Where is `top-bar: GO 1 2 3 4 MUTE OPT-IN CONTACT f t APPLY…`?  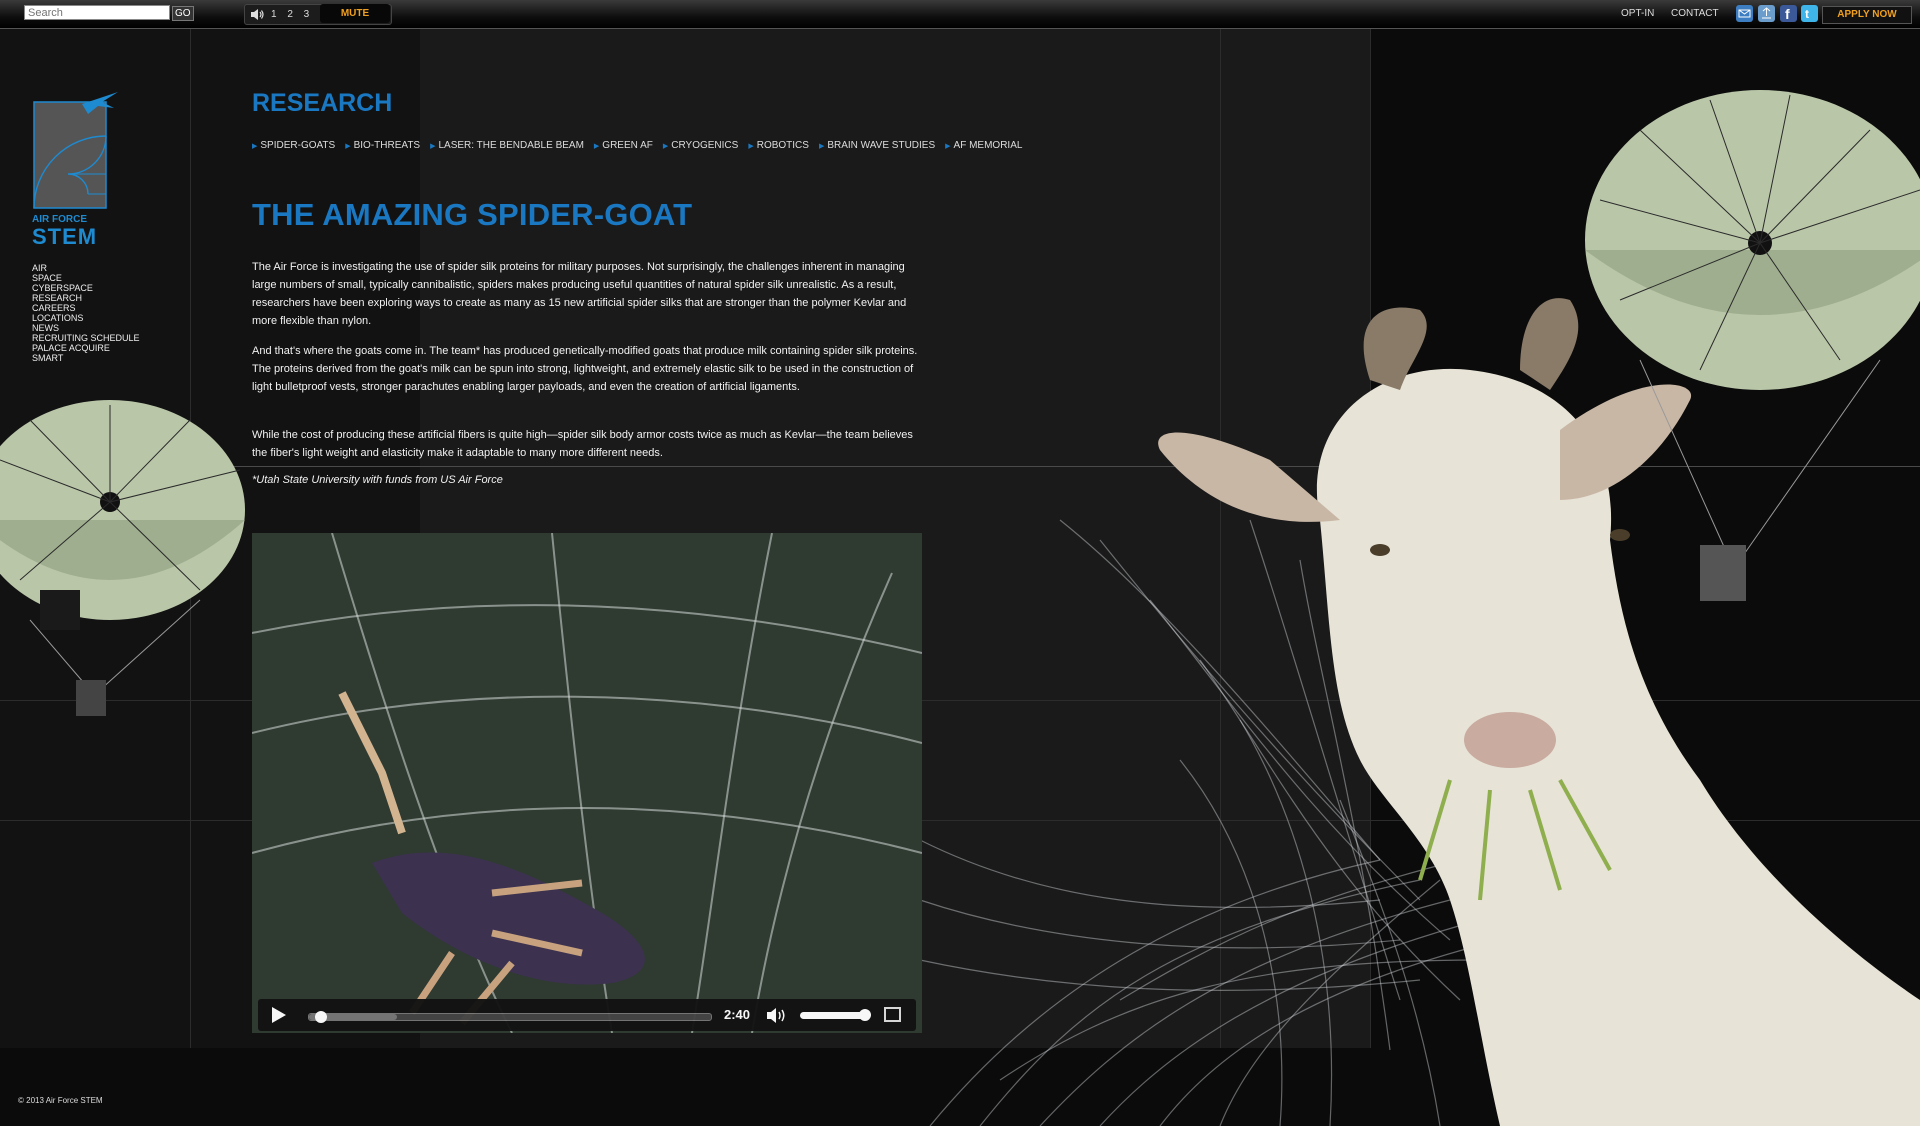 top-bar: GO 1 2 3 4 MUTE OPT-IN CONTACT f t APPLY… is located at coordinates (960, 14).